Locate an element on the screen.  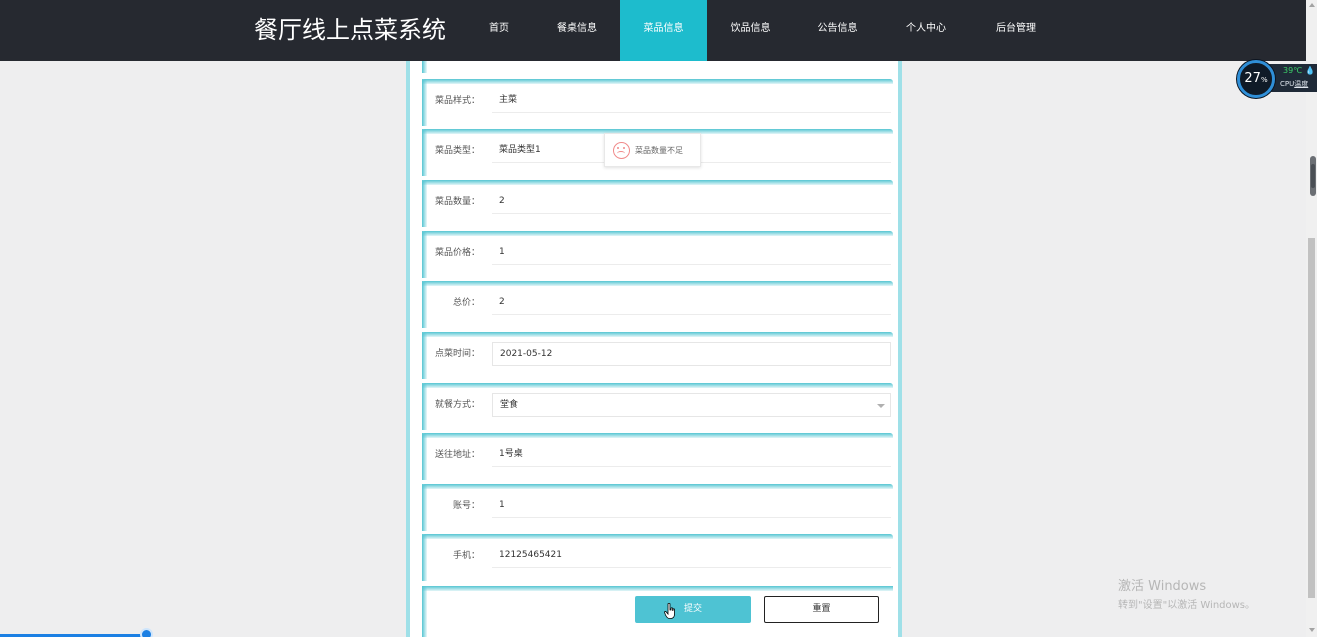
cpu-usage-value: 27% is located at coordinates (1256, 78).